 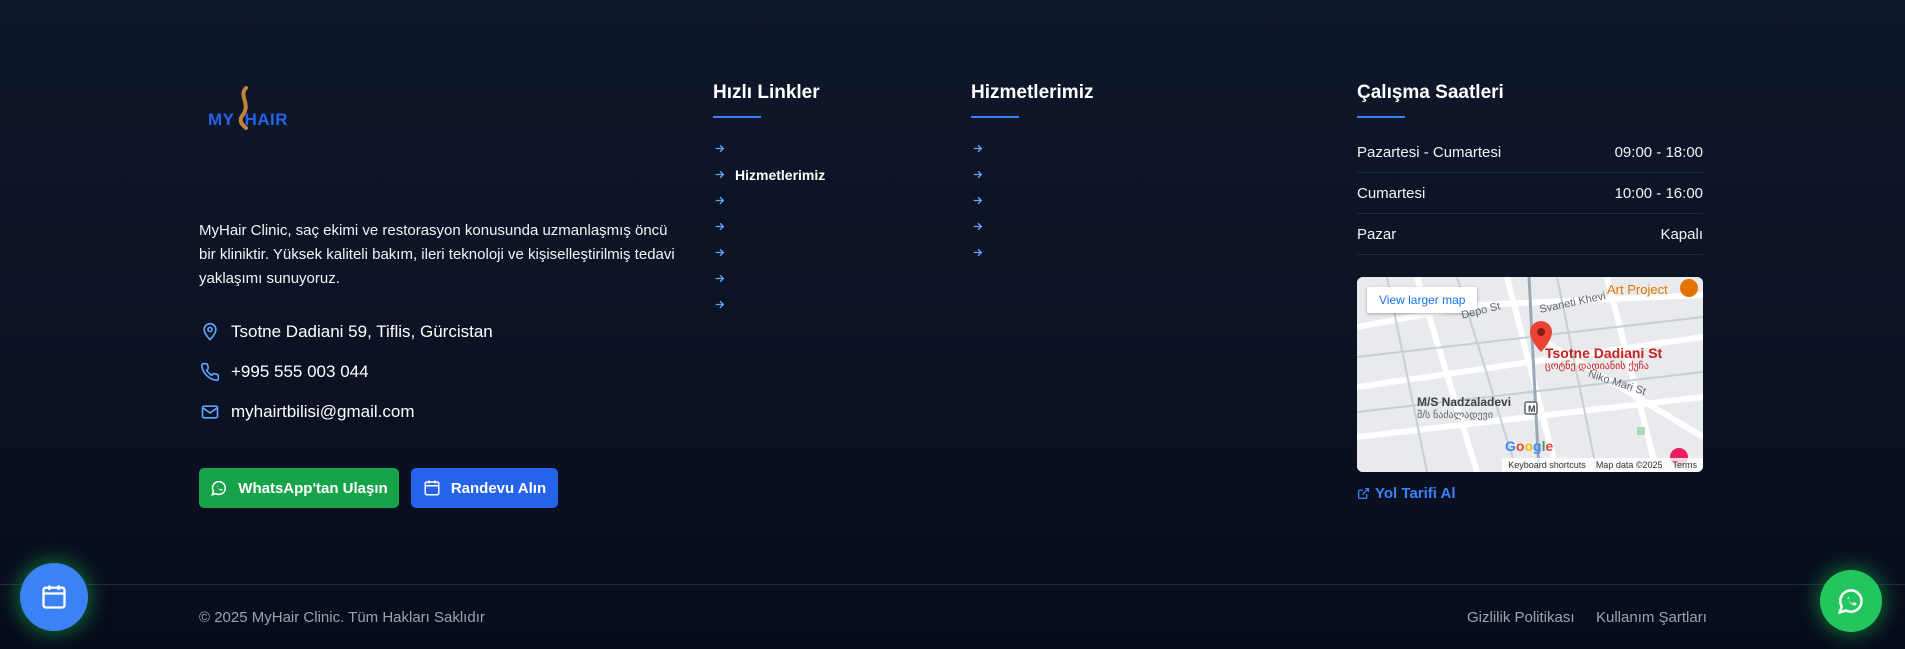 I want to click on map-terms-link: Terms, so click(x=1685, y=465).